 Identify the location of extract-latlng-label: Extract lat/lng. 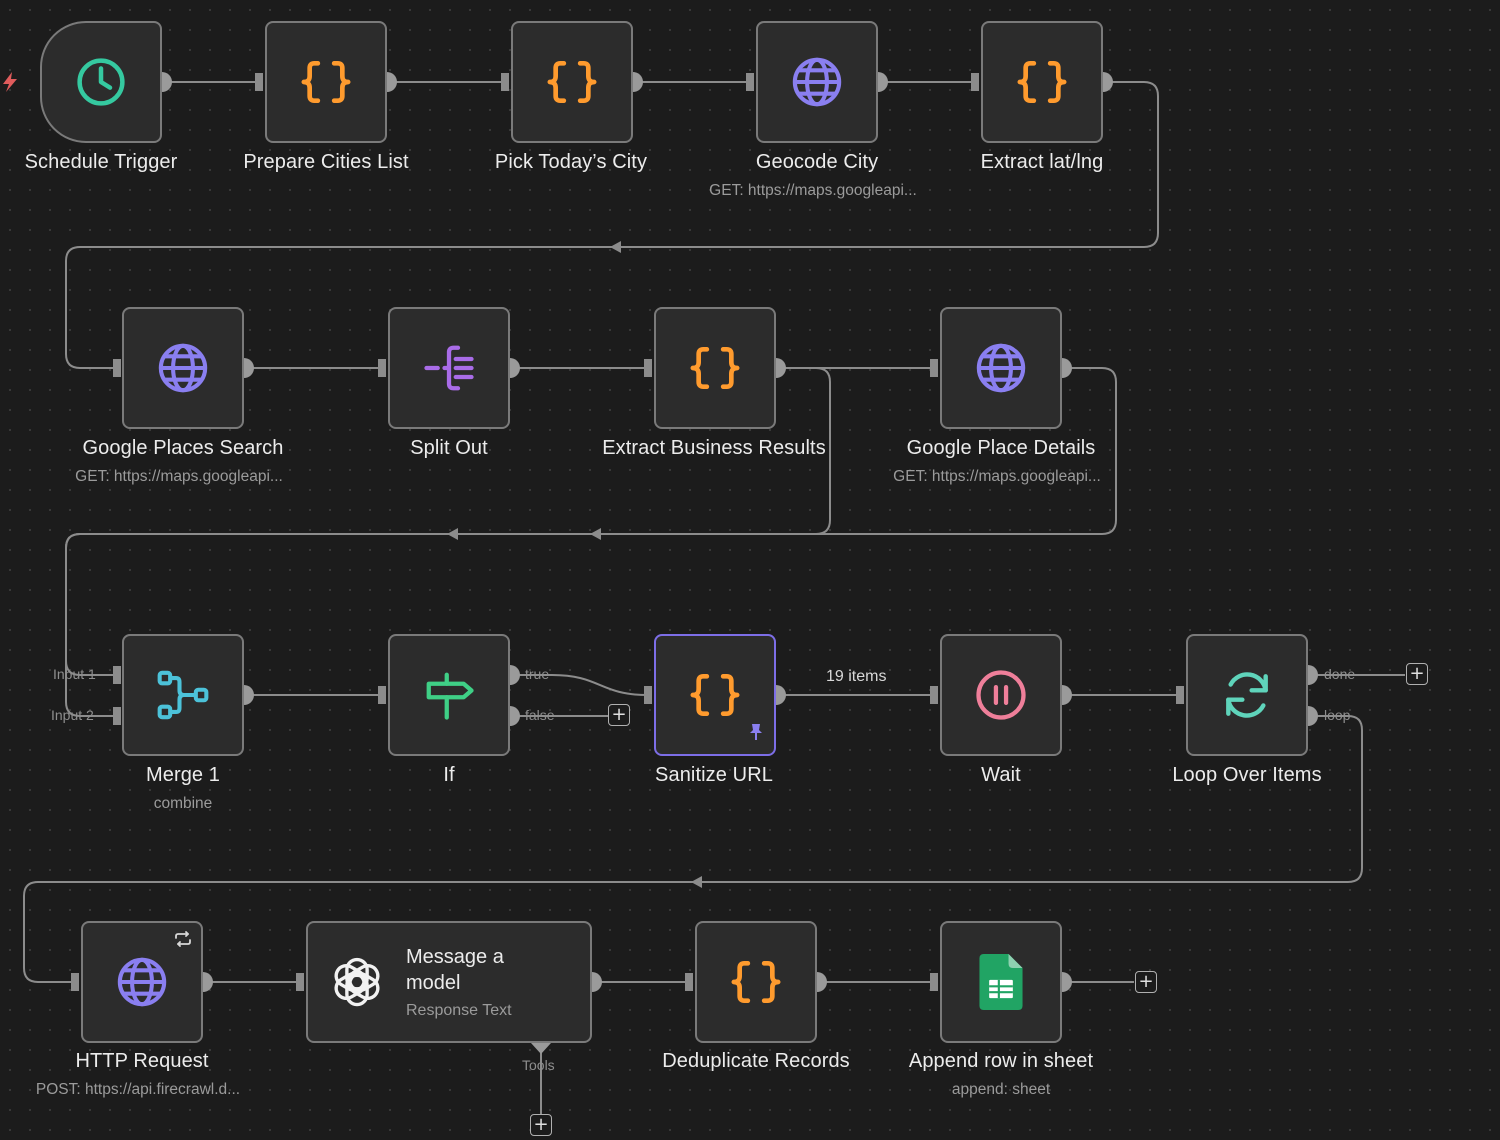
(1042, 162).